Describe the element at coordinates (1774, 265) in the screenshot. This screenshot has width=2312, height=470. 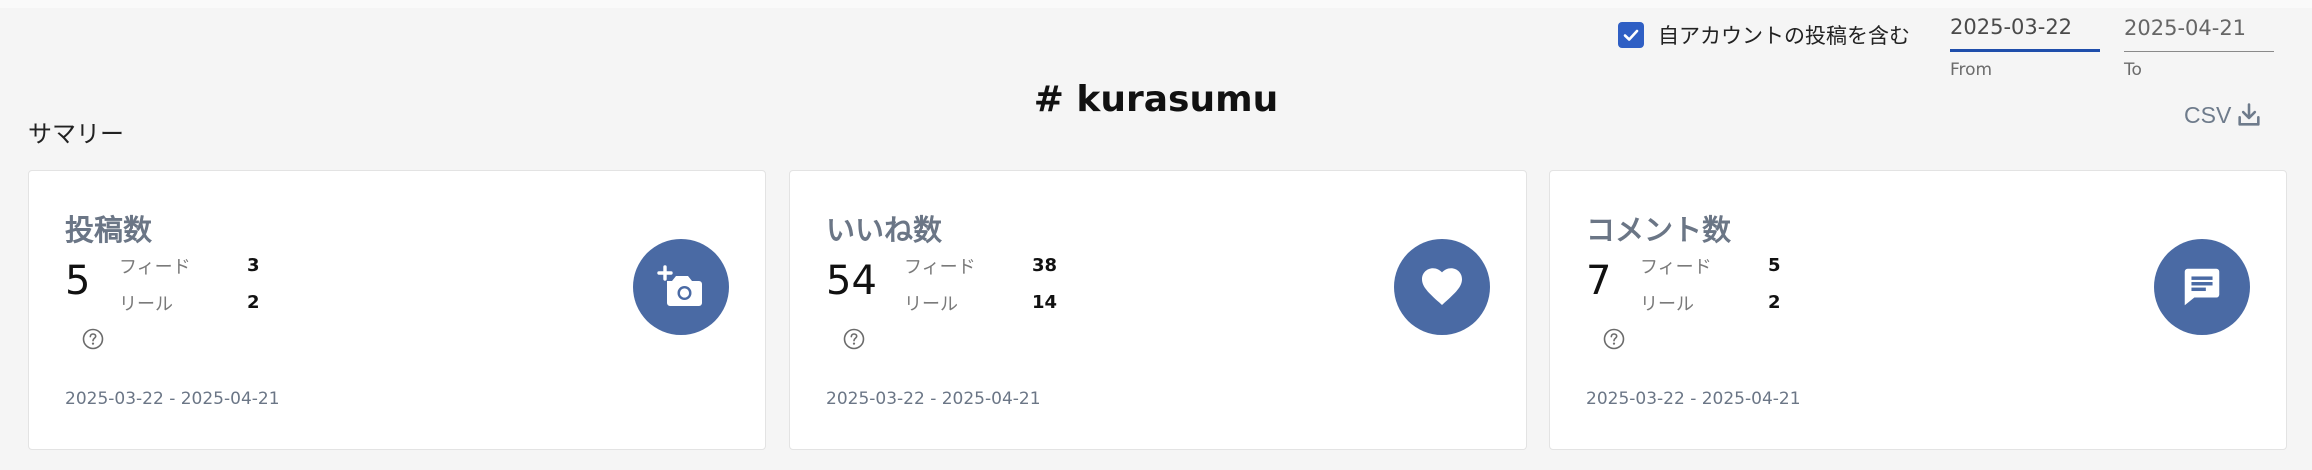
I see `breakdown-value: 5` at that location.